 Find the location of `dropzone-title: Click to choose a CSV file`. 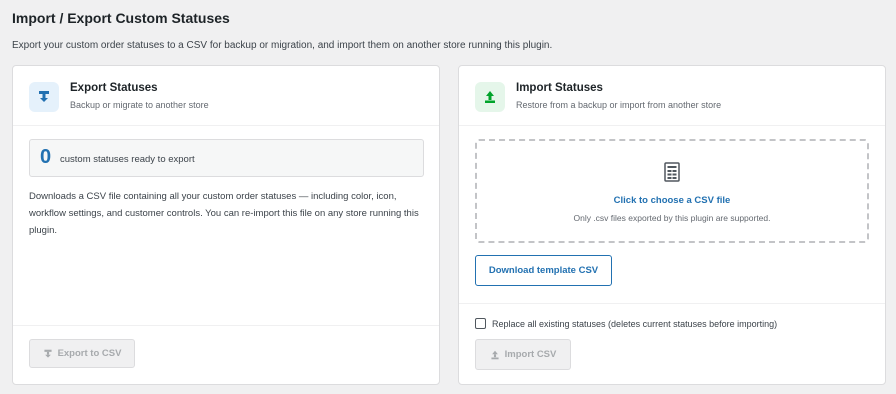

dropzone-title: Click to choose a CSV file is located at coordinates (672, 200).